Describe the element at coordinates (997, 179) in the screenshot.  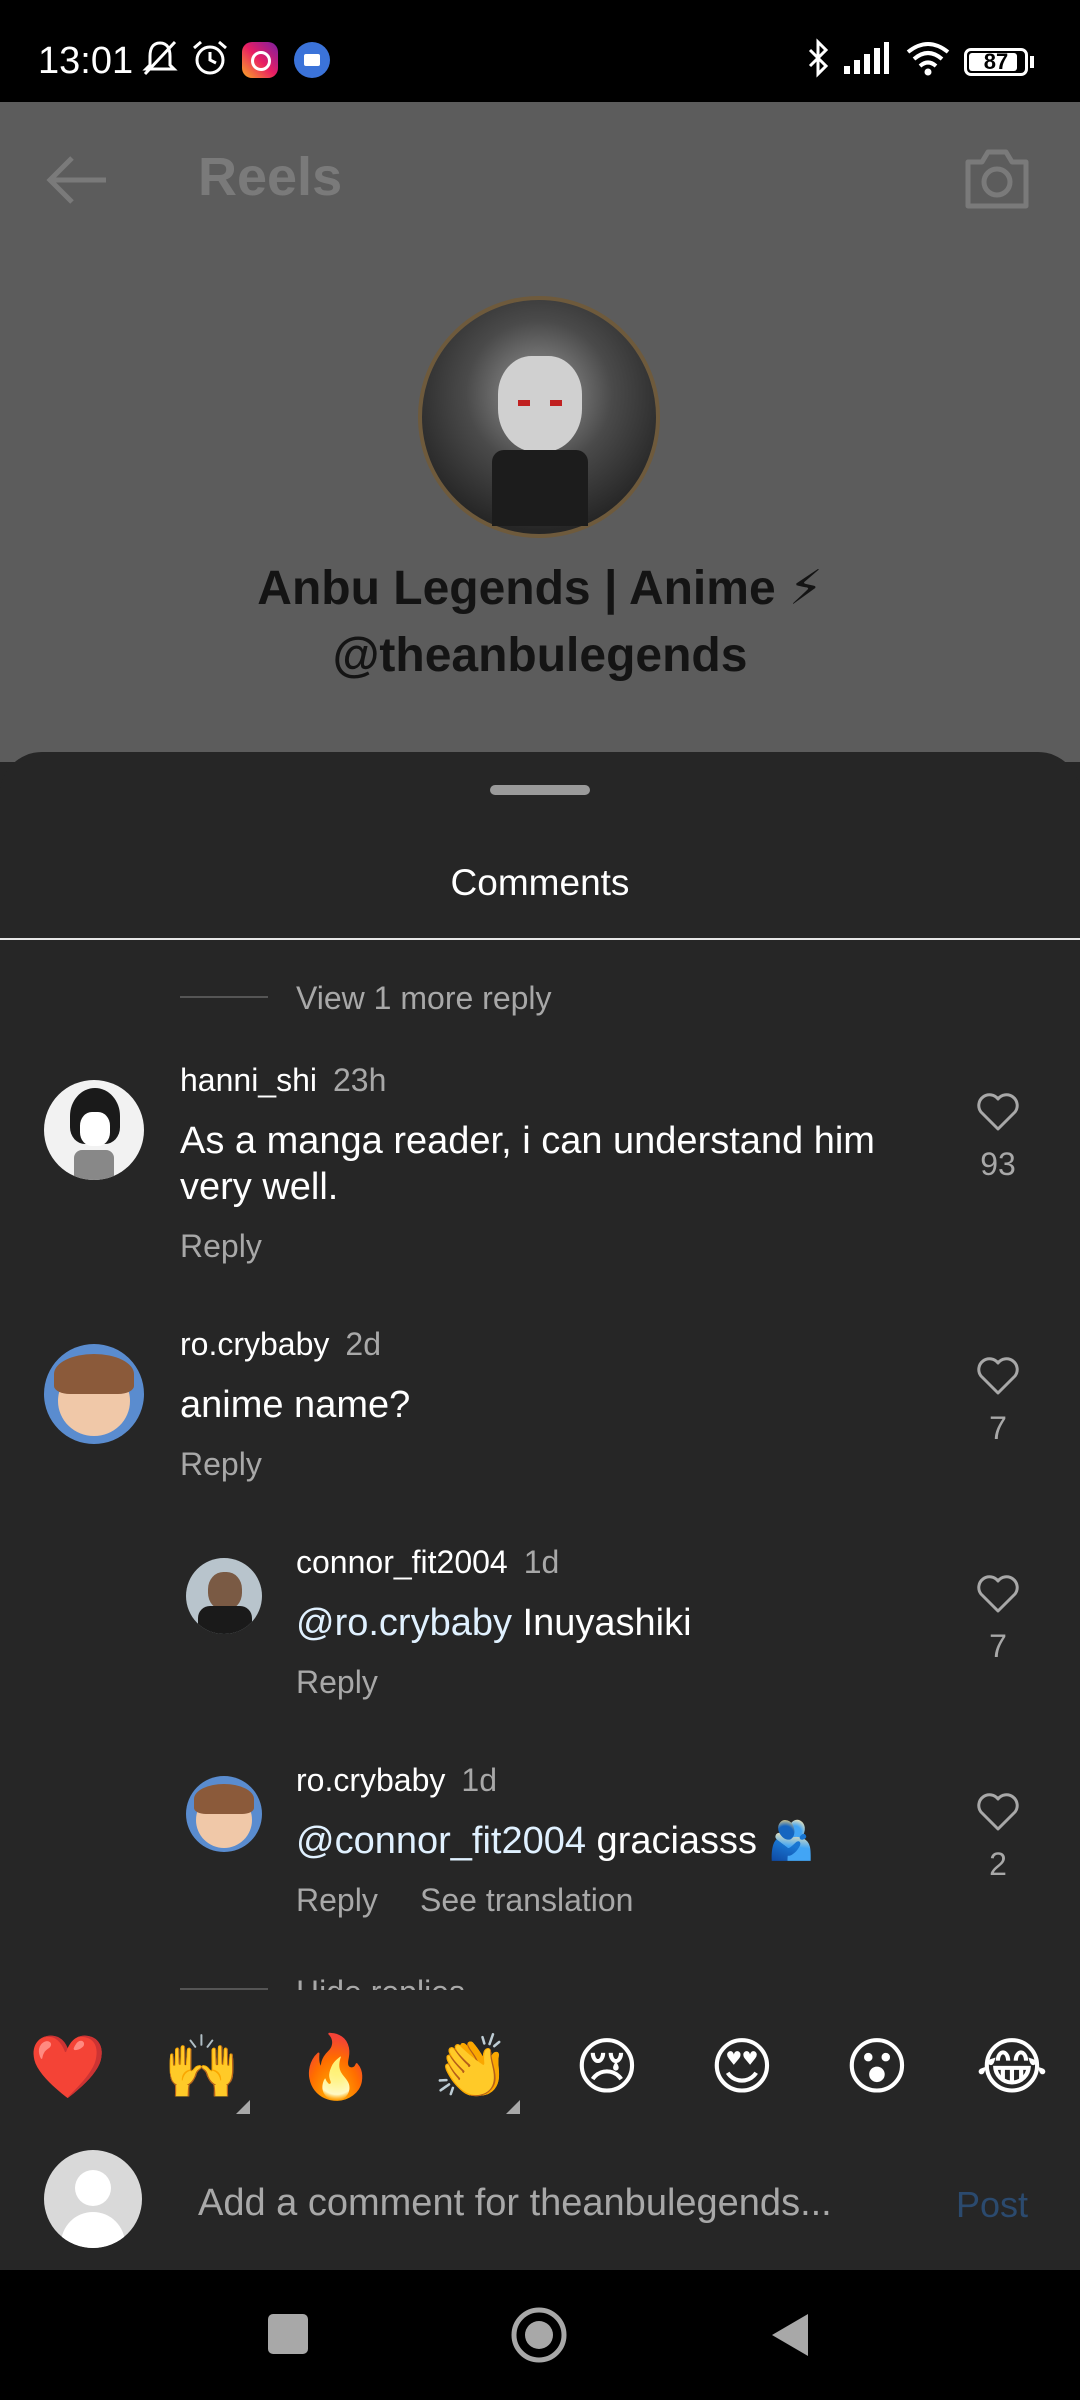
I see `camera-icon` at that location.